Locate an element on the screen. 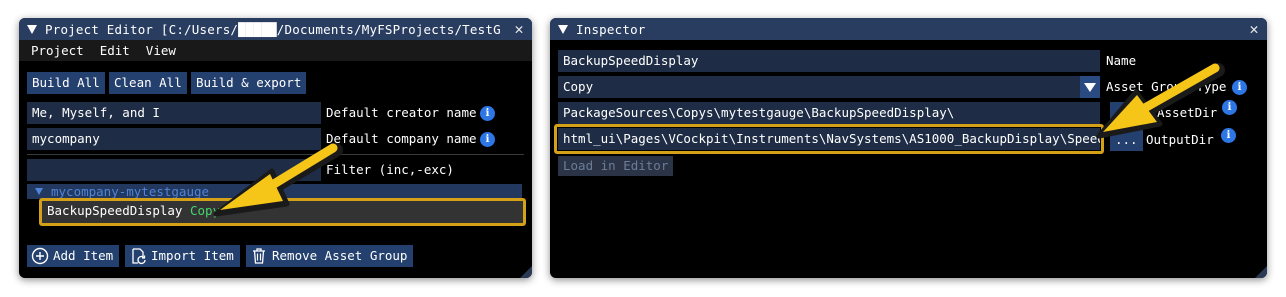  expand-triangle-icon is located at coordinates (39, 191).